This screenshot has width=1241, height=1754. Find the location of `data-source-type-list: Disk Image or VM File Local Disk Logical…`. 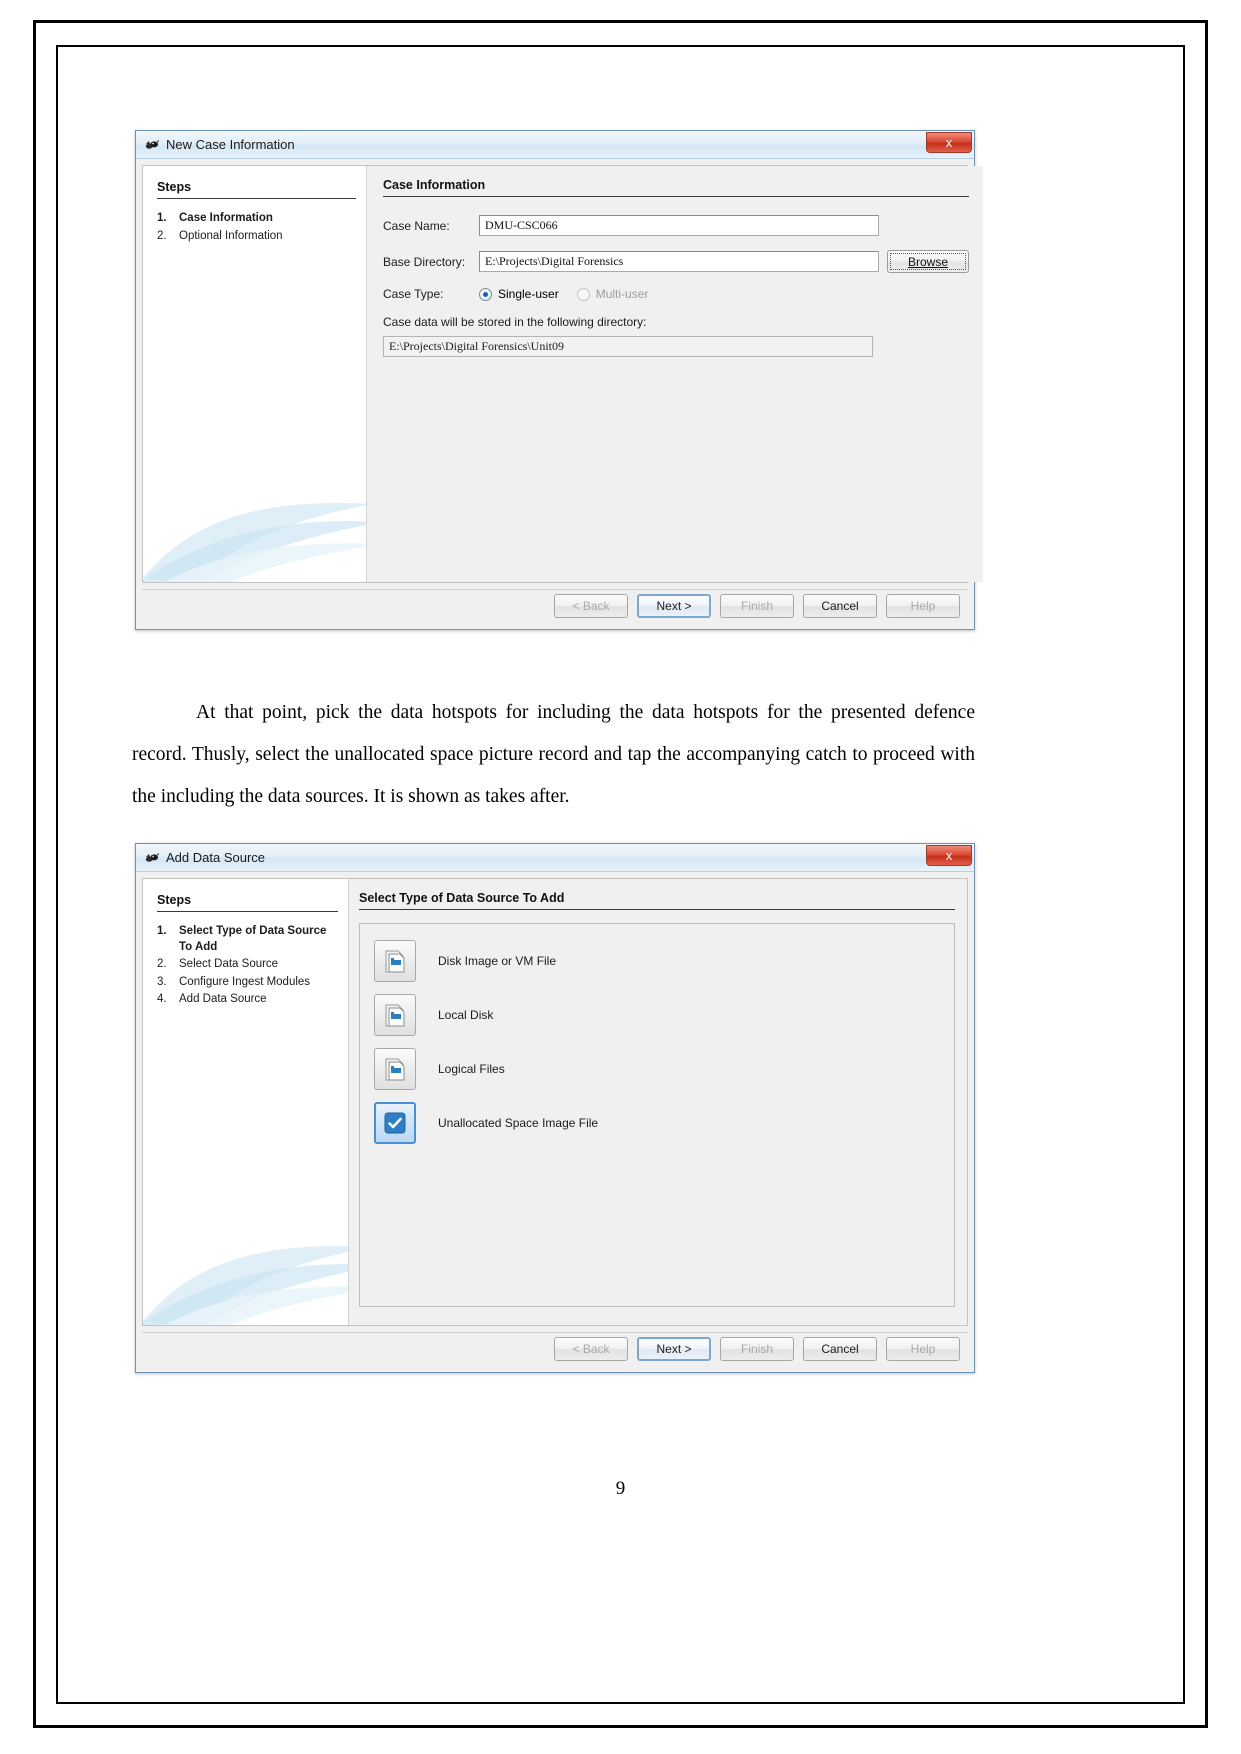

data-source-type-list: Disk Image or VM File Local Disk Logical… is located at coordinates (657, 1115).